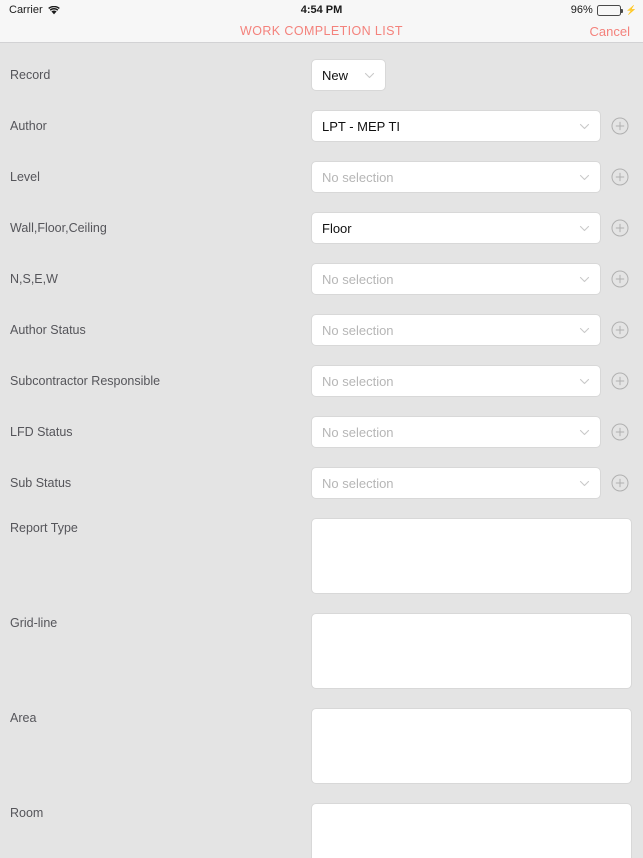 The width and height of the screenshot is (643, 858). I want to click on form-row: Report Type, so click(321, 556).